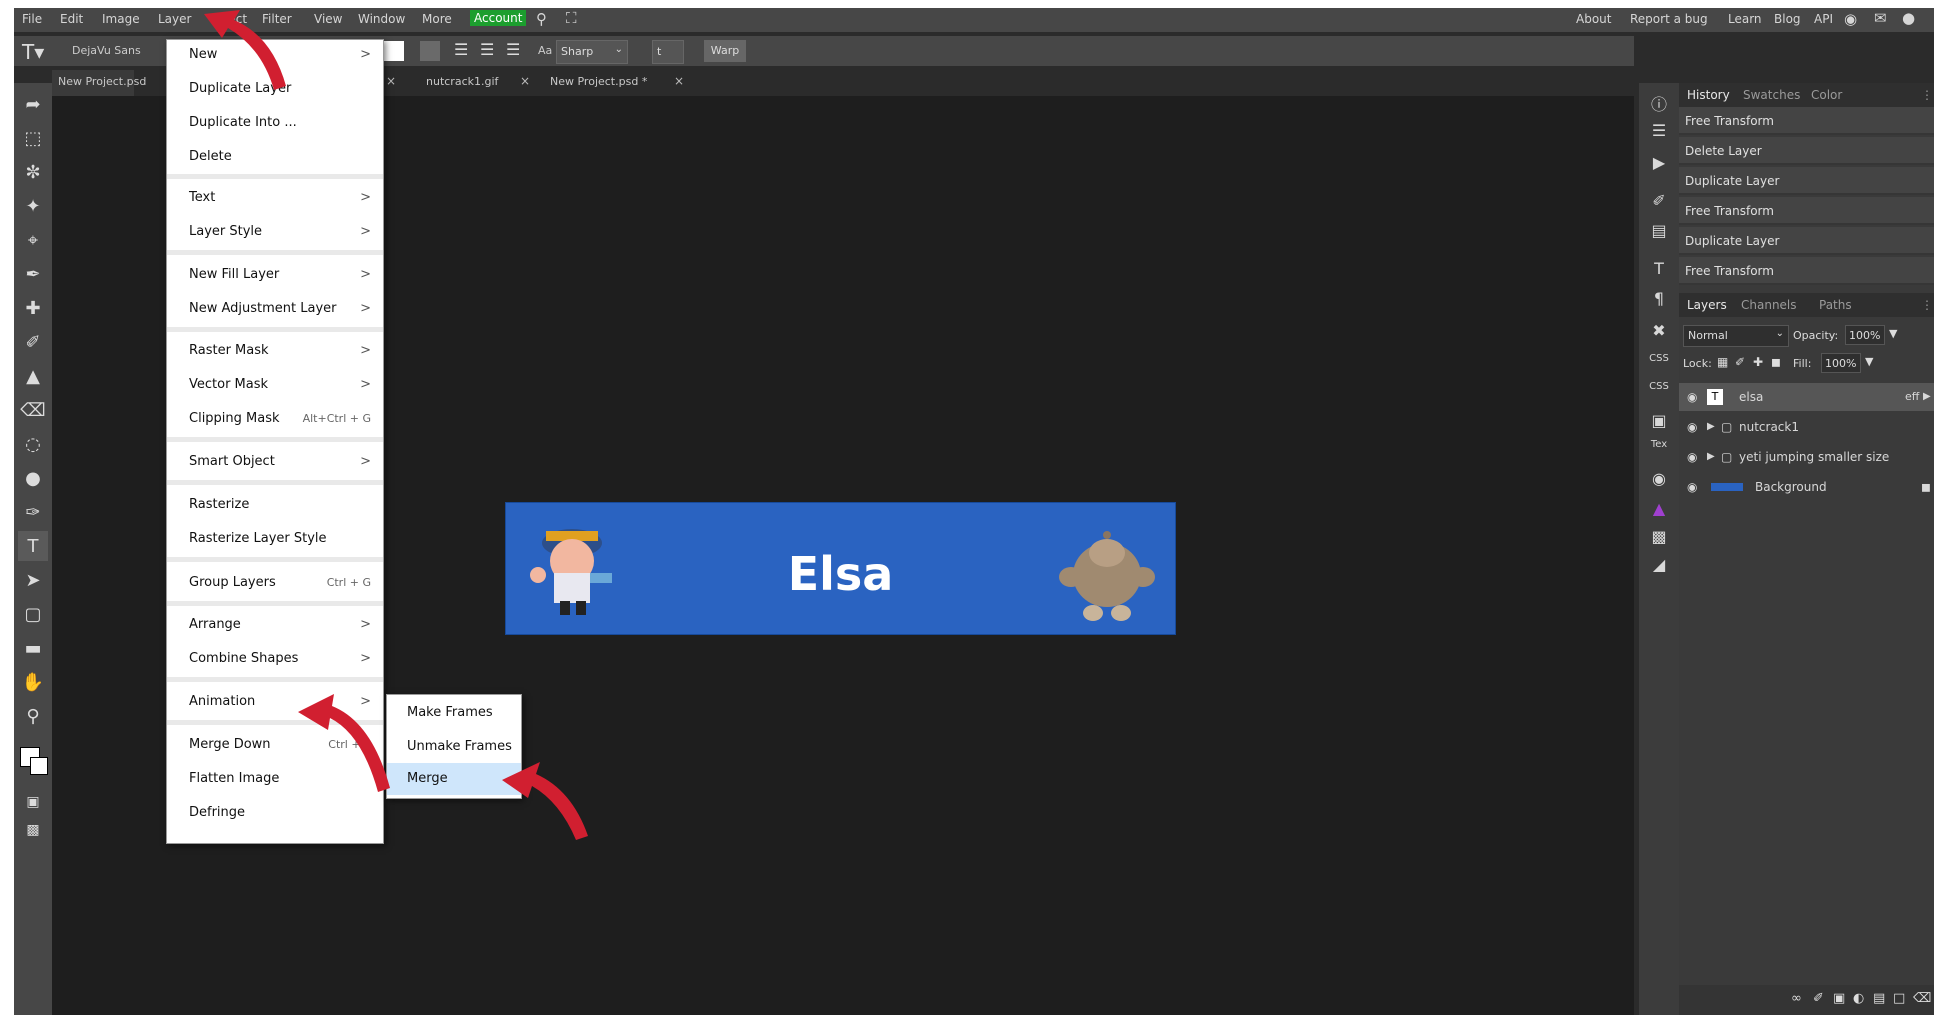 The image size is (1934, 1015). Describe the element at coordinates (1818, 998) in the screenshot. I see `layer-style-icon: ✐` at that location.